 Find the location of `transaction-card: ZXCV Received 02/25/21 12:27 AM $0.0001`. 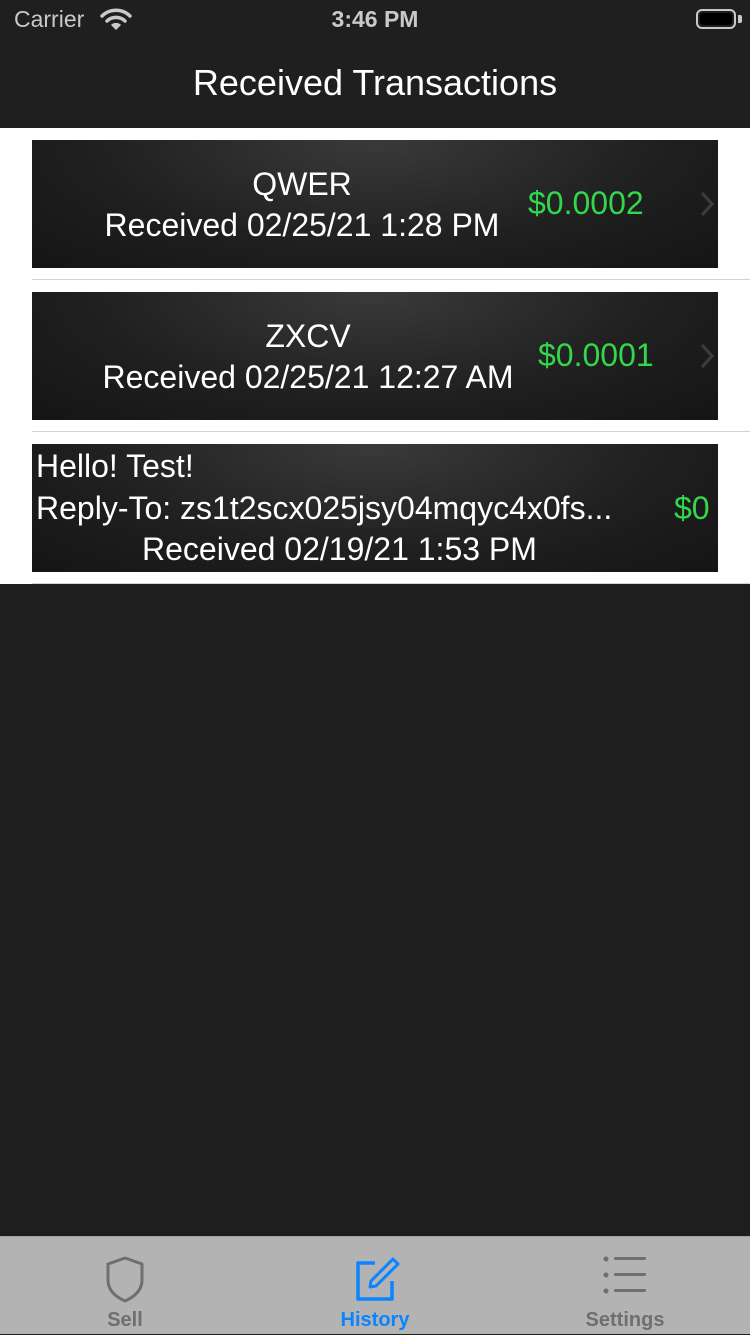

transaction-card: ZXCV Received 02/25/21 12:27 AM $0.0001 is located at coordinates (375, 356).